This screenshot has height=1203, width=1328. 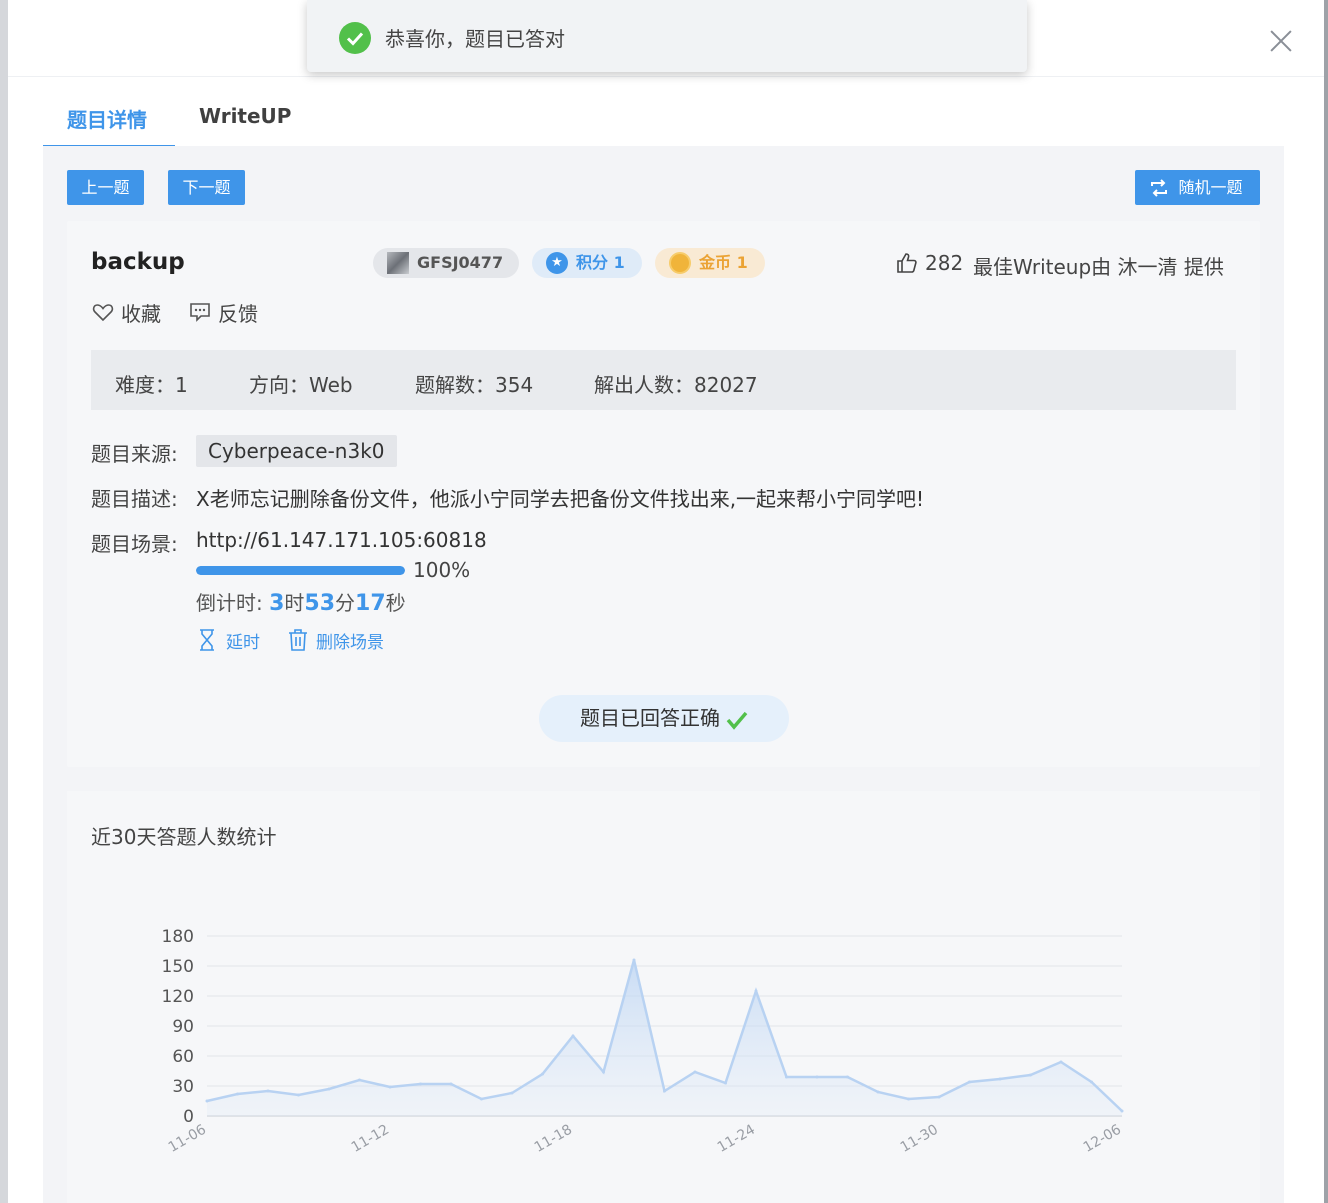 I want to click on trash-icon, so click(x=298, y=640).